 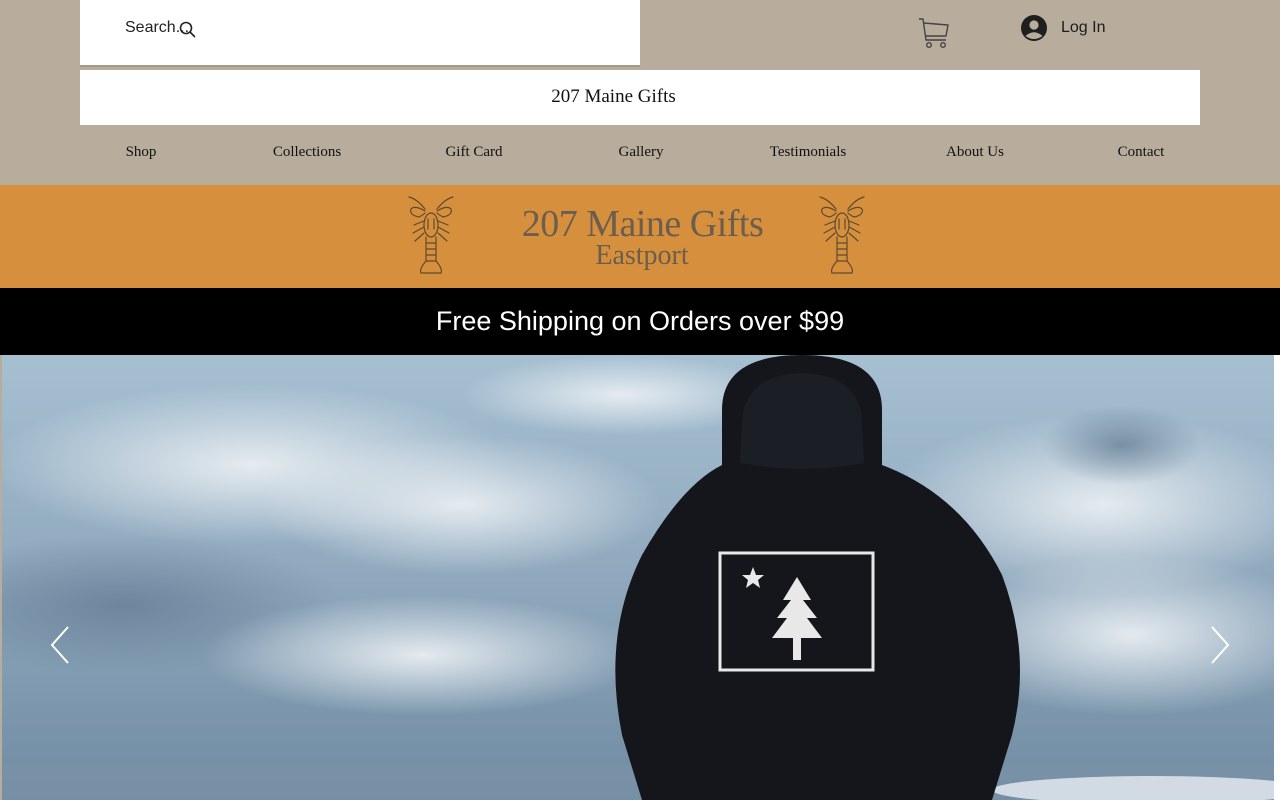 What do you see at coordinates (1034, 28) in the screenshot?
I see `avatar-icon` at bounding box center [1034, 28].